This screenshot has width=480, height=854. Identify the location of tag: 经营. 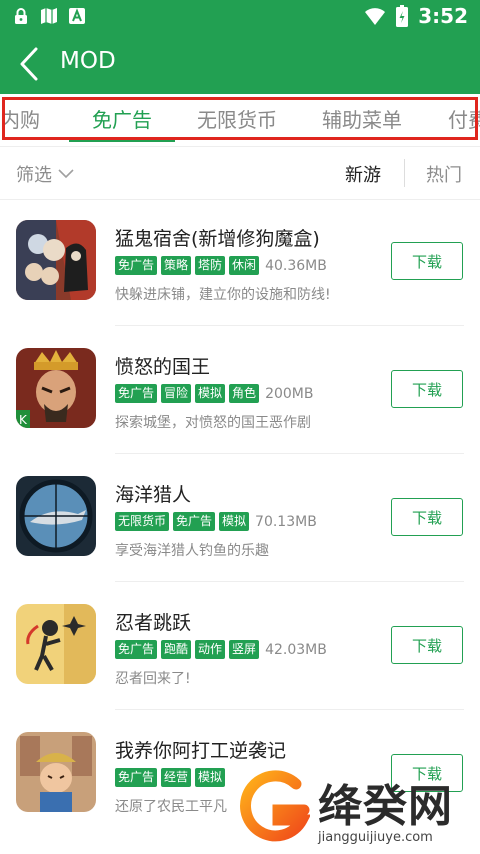
(176, 777).